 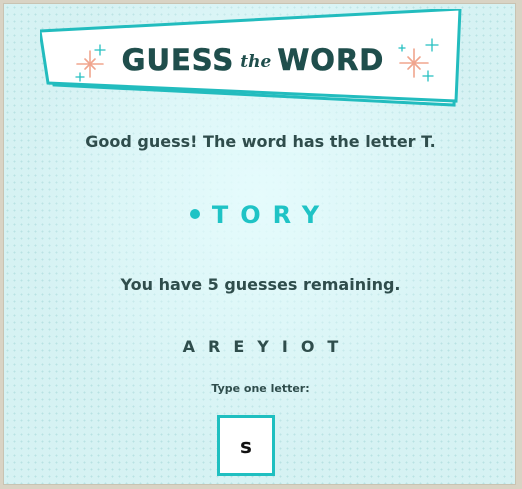 What do you see at coordinates (331, 60) in the screenshot?
I see `title-word: WORD` at bounding box center [331, 60].